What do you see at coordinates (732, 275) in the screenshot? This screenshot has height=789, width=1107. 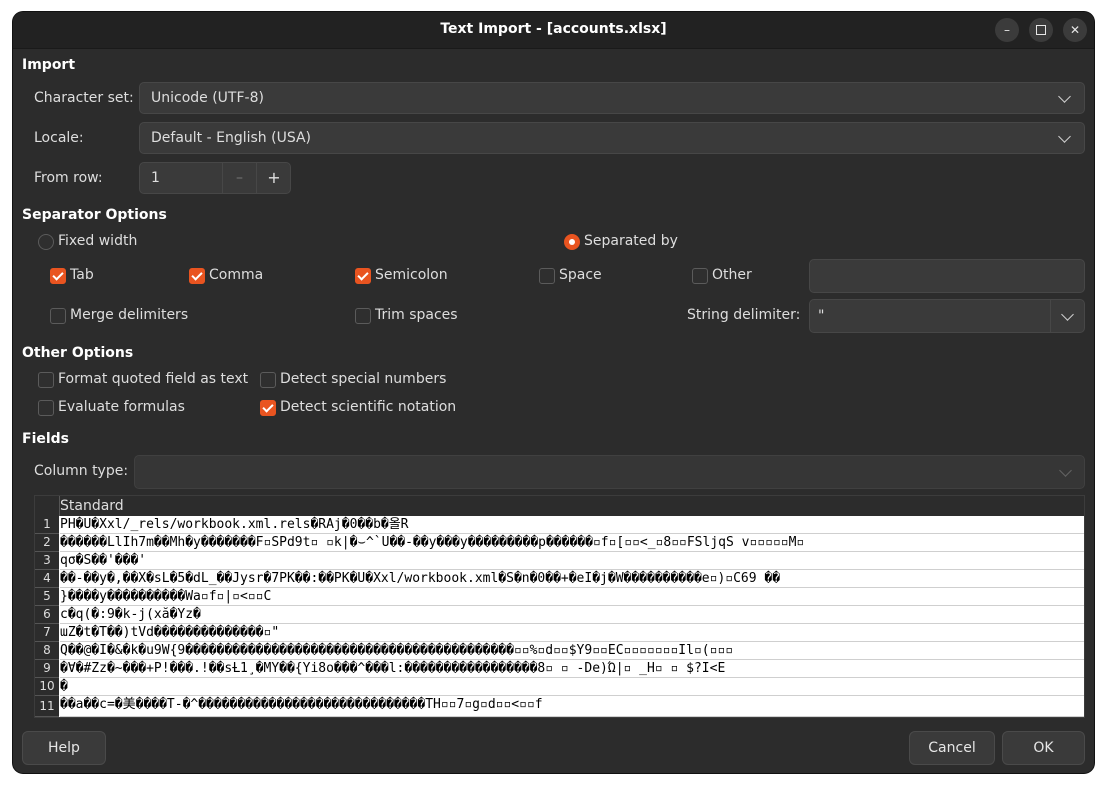 I see `other-label: Other` at bounding box center [732, 275].